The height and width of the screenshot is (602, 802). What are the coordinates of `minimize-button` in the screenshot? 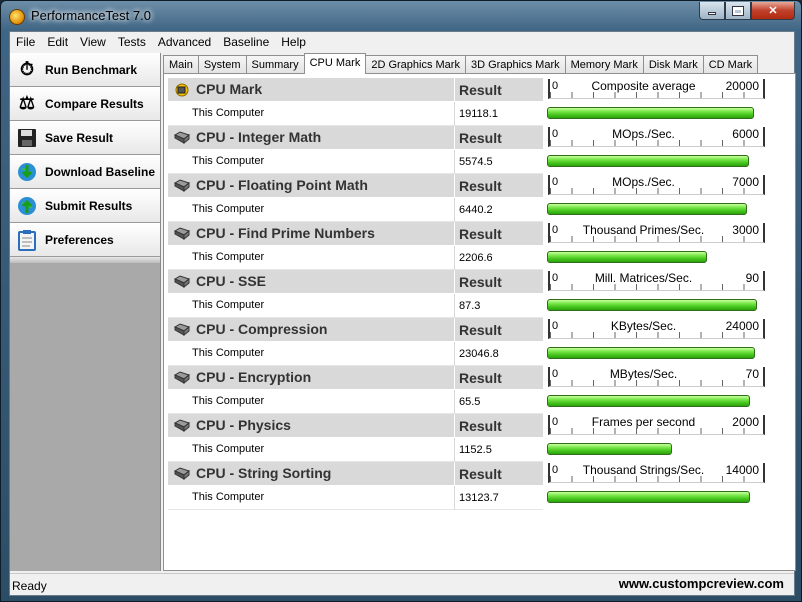 It's located at (712, 11).